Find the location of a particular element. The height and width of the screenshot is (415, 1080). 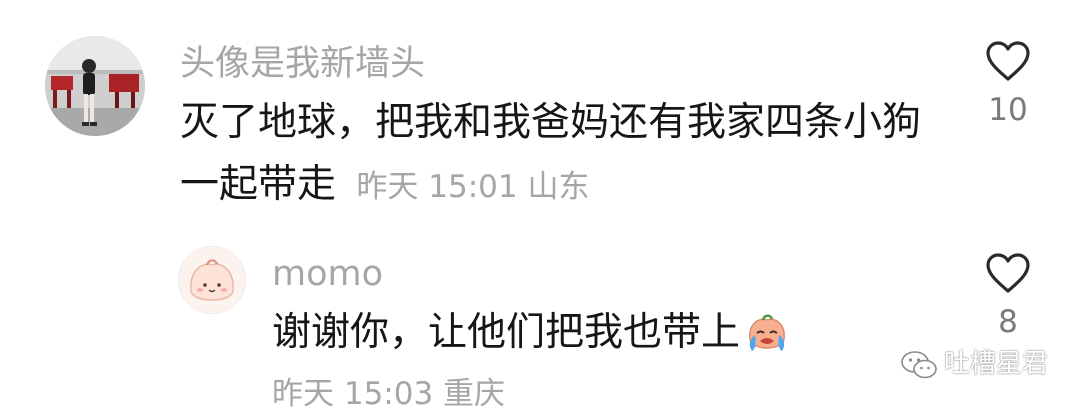

reply-meta: 昨天 15:03 重庆 is located at coordinates (389, 394).